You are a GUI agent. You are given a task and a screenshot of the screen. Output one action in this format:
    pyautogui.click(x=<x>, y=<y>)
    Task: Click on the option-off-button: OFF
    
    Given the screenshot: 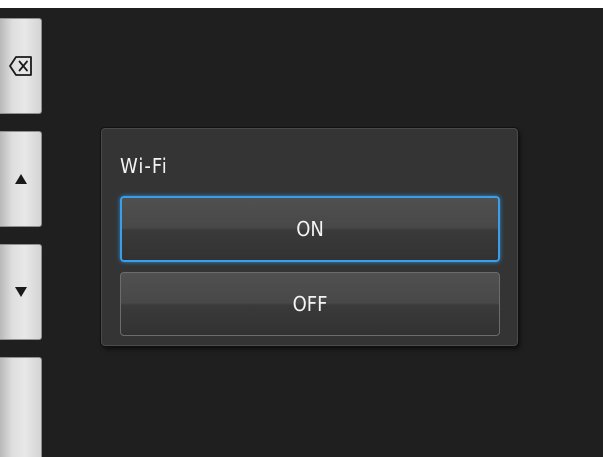 What is the action you would take?
    pyautogui.click(x=310, y=304)
    